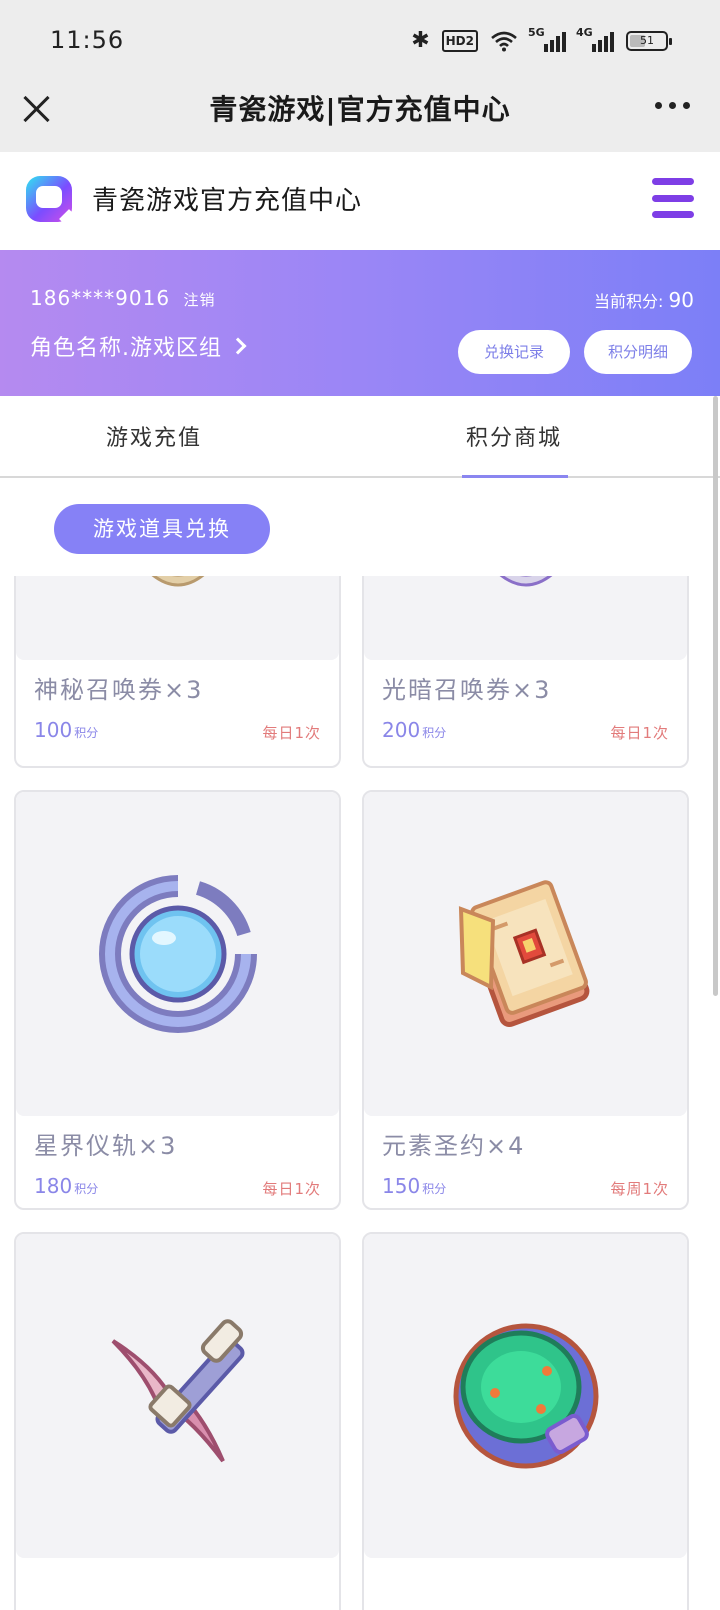 The image size is (720, 1610). What do you see at coordinates (119, 690) in the screenshot?
I see `product-name: 神秘召唤券×3` at bounding box center [119, 690].